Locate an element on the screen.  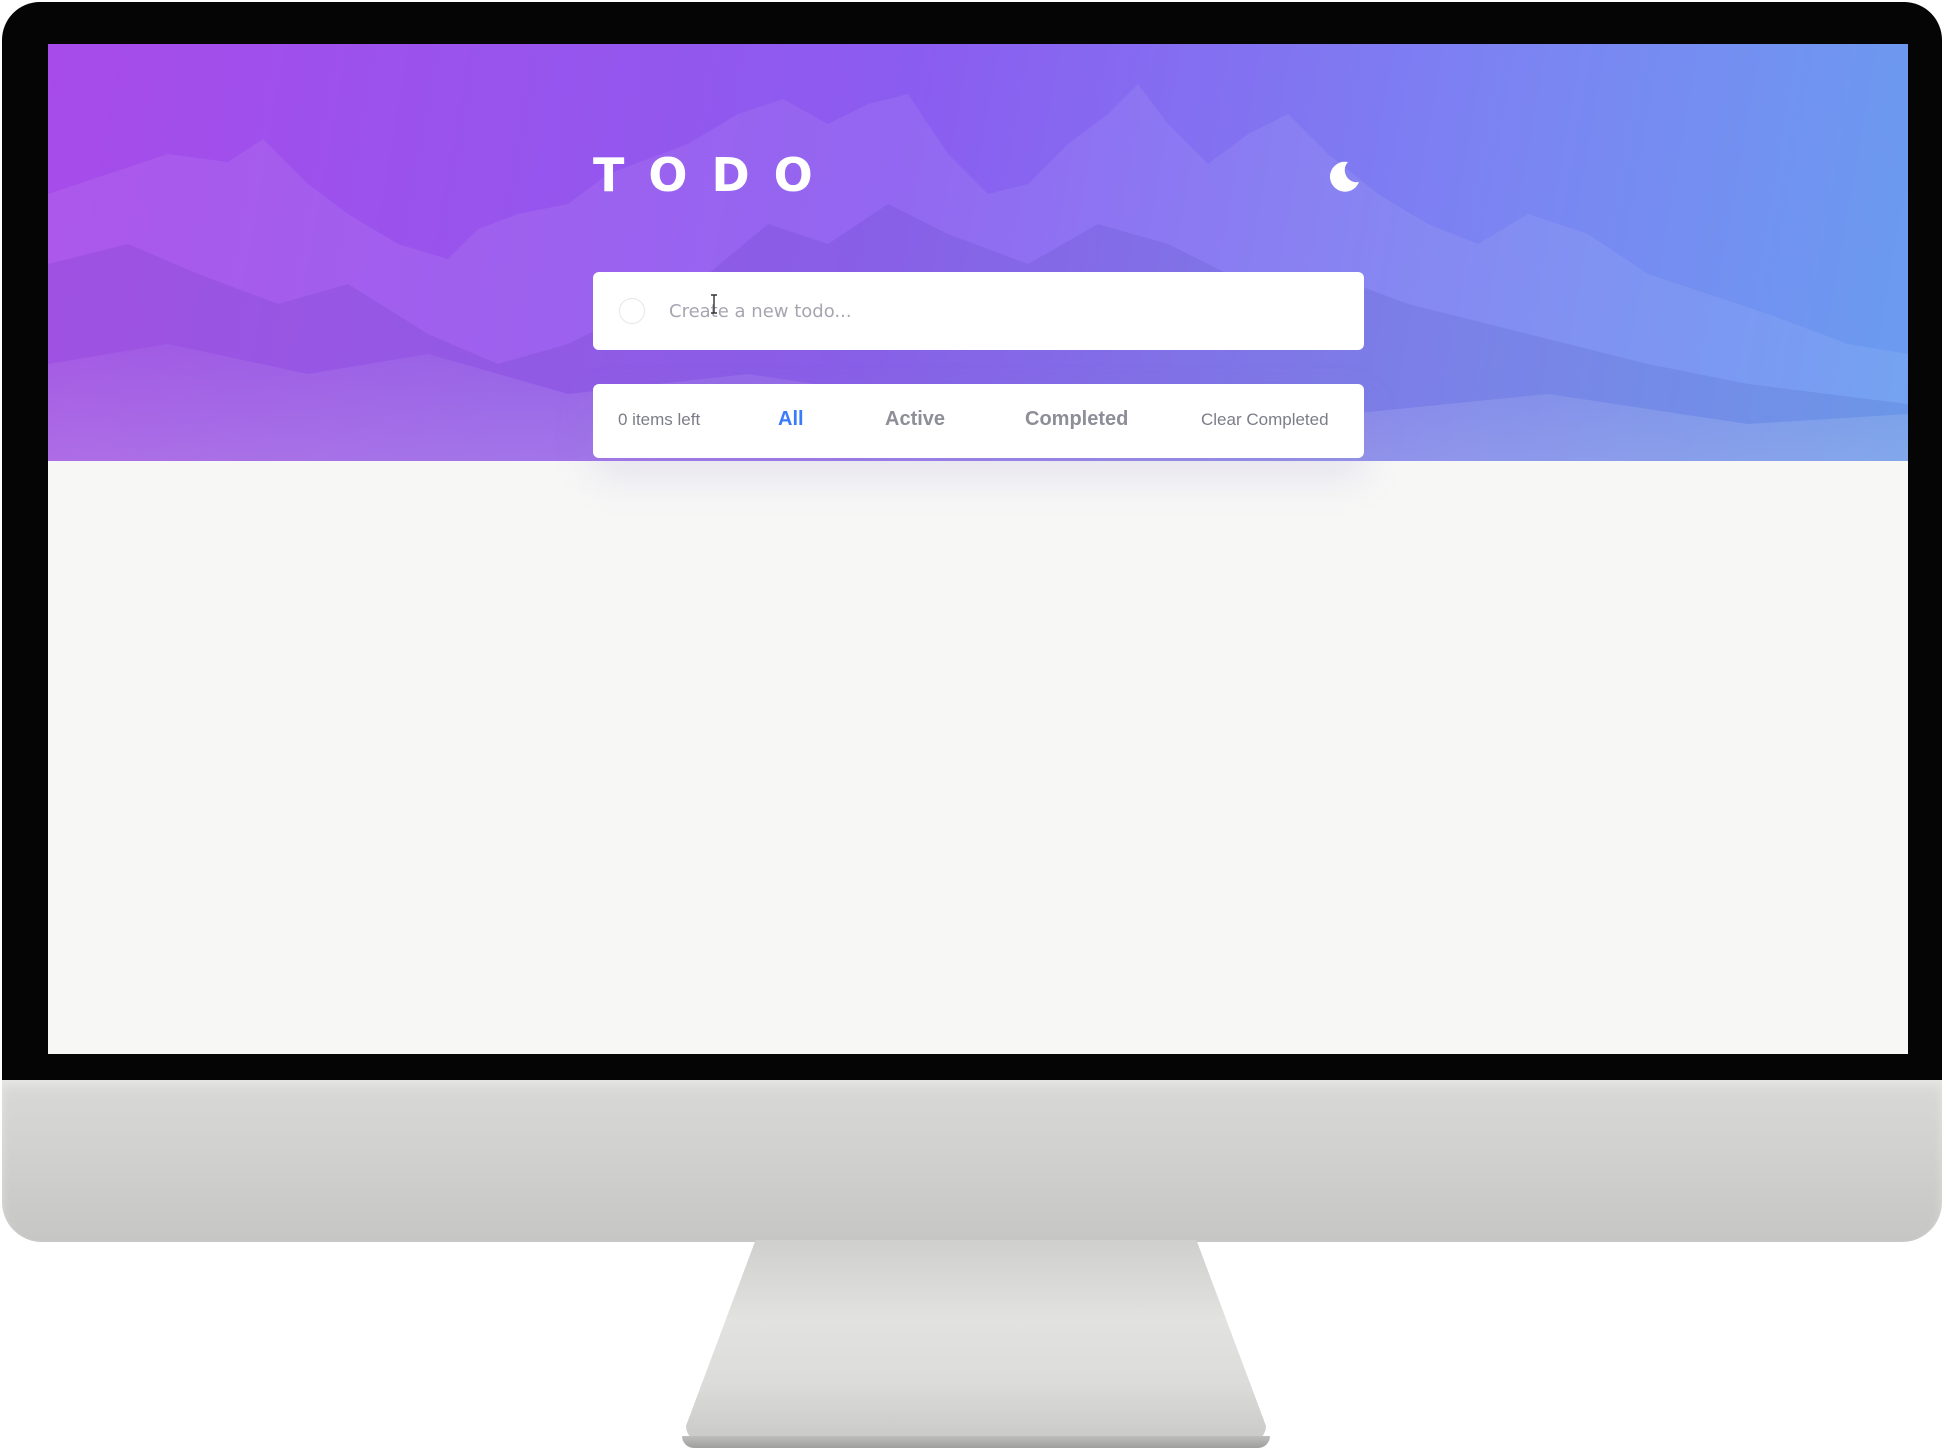
theme-toggle-button is located at coordinates (1344, 176).